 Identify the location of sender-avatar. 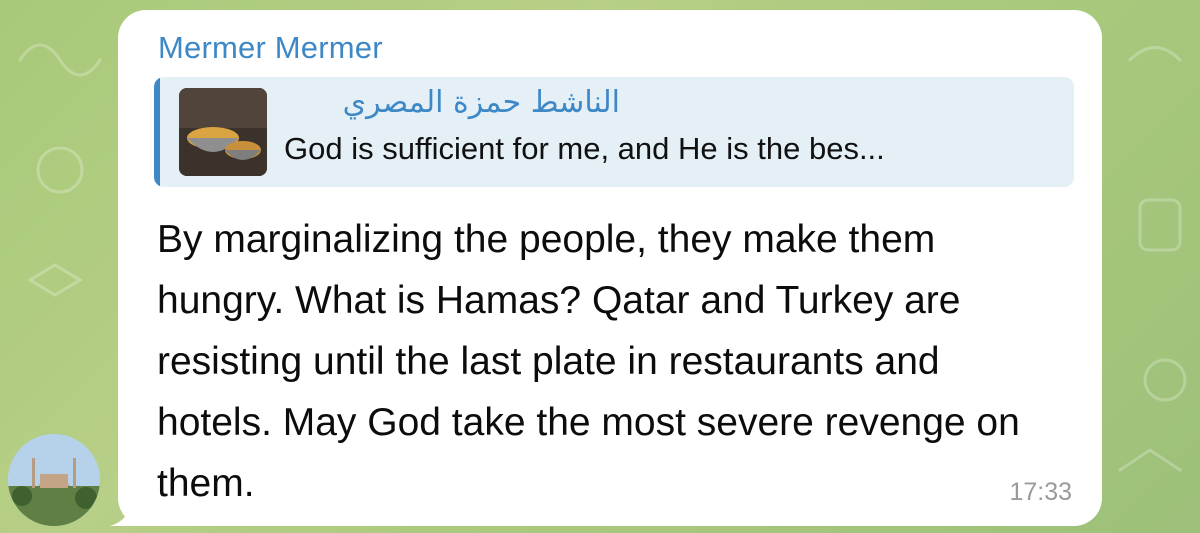
(54, 480).